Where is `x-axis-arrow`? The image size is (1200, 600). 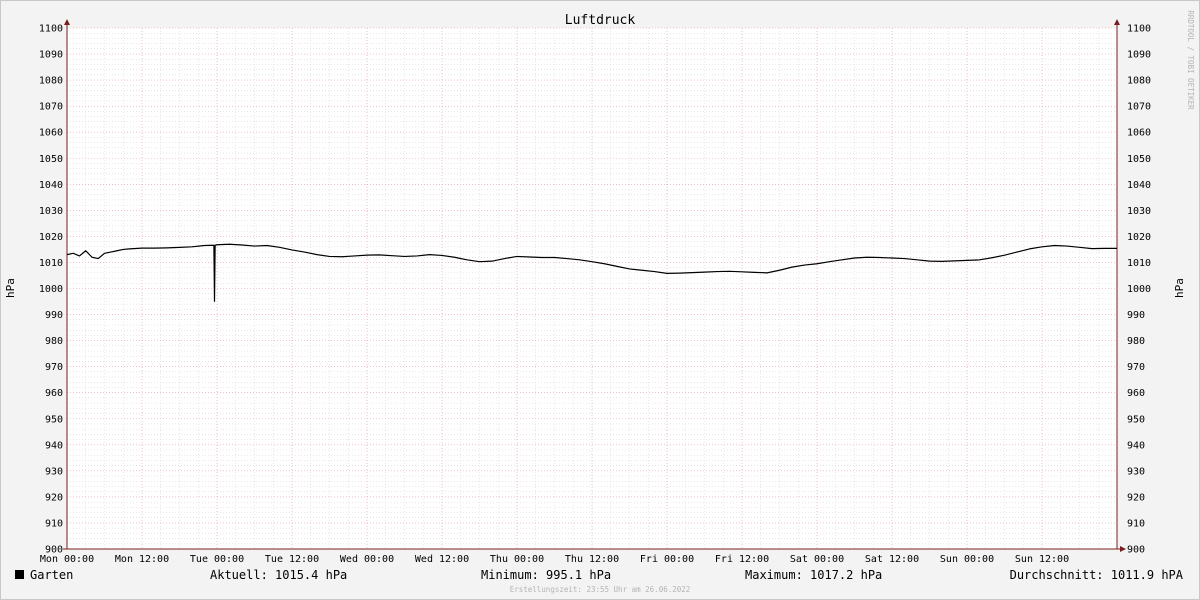 x-axis-arrow is located at coordinates (1123, 549).